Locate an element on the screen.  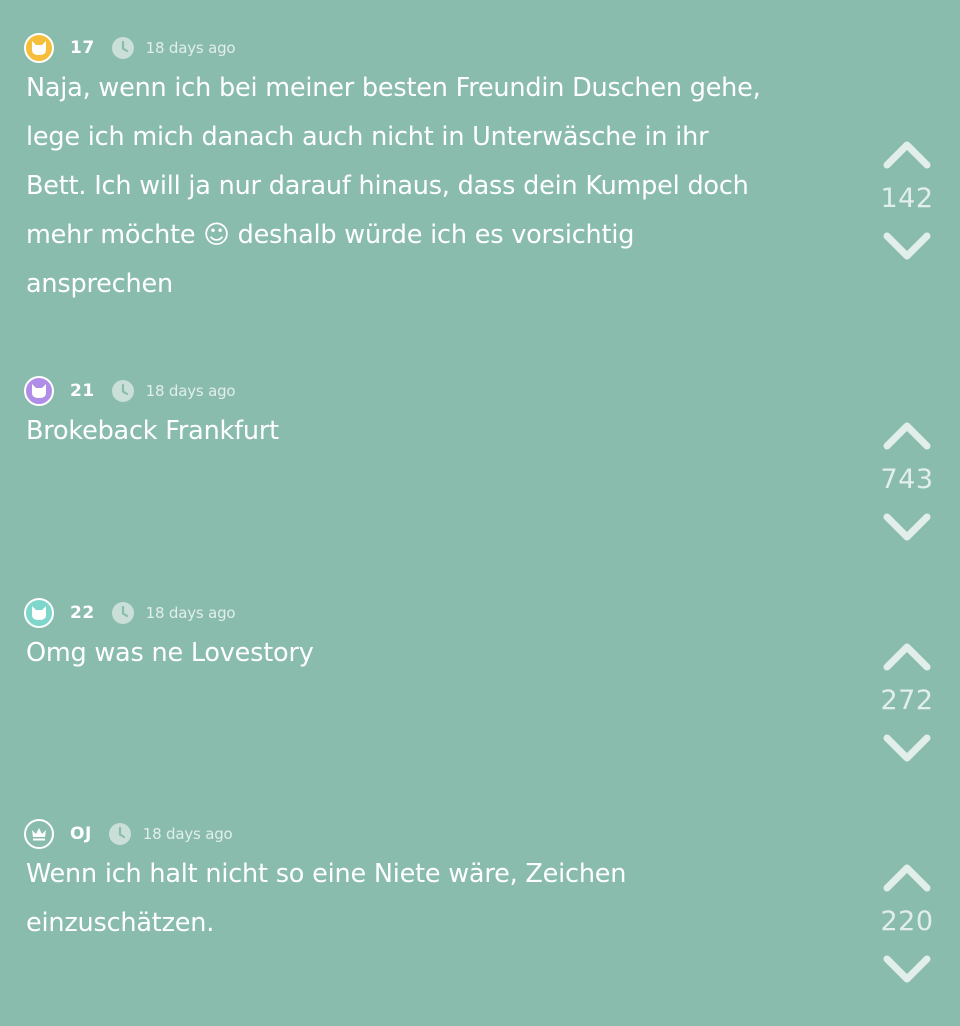
reply-meta: OJ 18 days ago is located at coordinates (128, 834).